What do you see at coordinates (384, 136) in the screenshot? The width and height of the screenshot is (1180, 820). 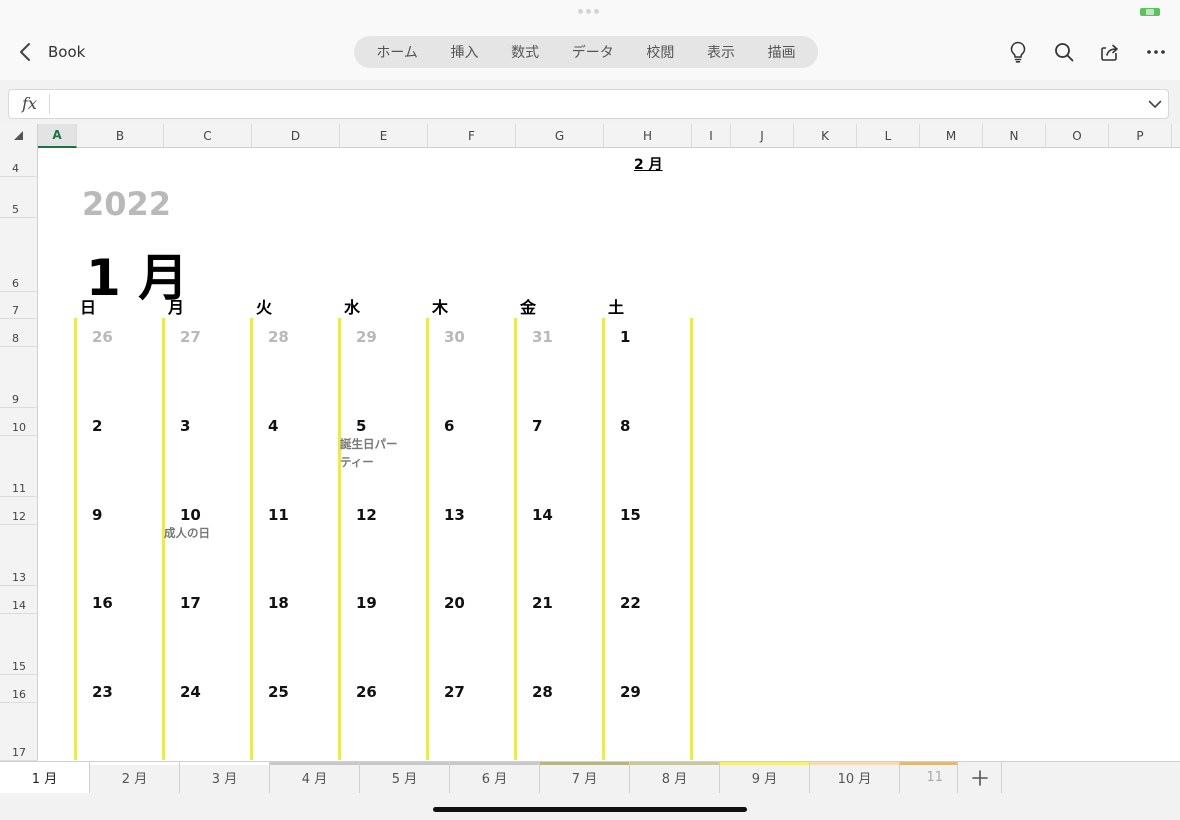 I see `column-header-e: E` at bounding box center [384, 136].